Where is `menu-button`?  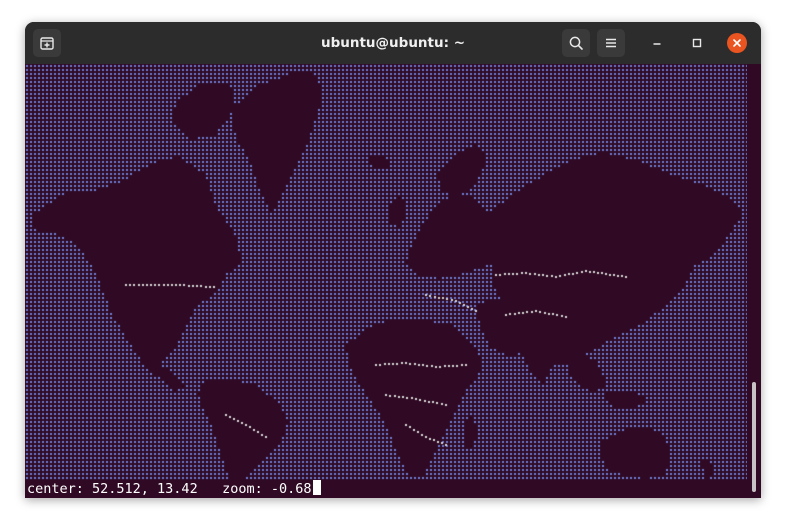
menu-button is located at coordinates (611, 43).